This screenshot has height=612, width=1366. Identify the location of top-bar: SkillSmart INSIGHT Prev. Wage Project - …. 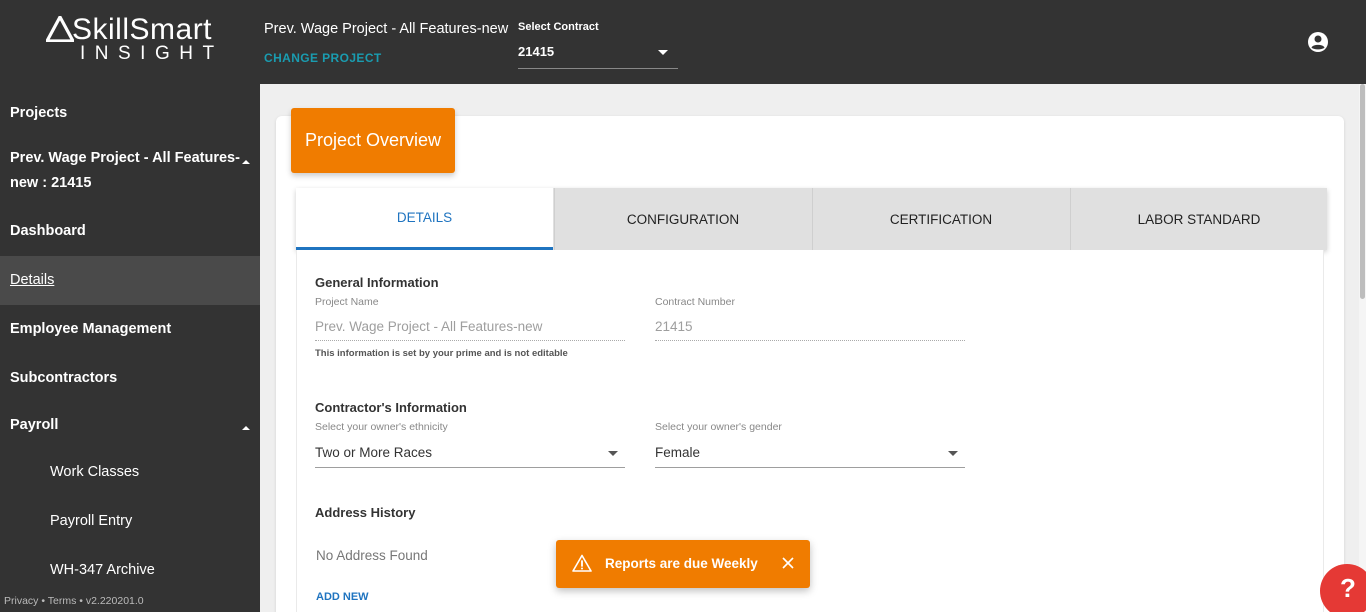
(683, 42).